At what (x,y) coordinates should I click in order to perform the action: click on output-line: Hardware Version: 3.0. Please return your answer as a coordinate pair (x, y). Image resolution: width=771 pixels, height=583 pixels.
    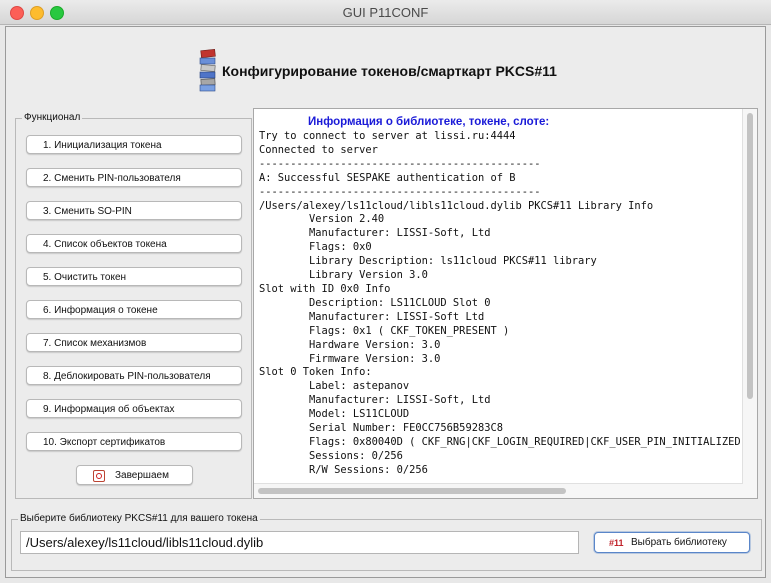
    Looking at the image, I should click on (375, 344).